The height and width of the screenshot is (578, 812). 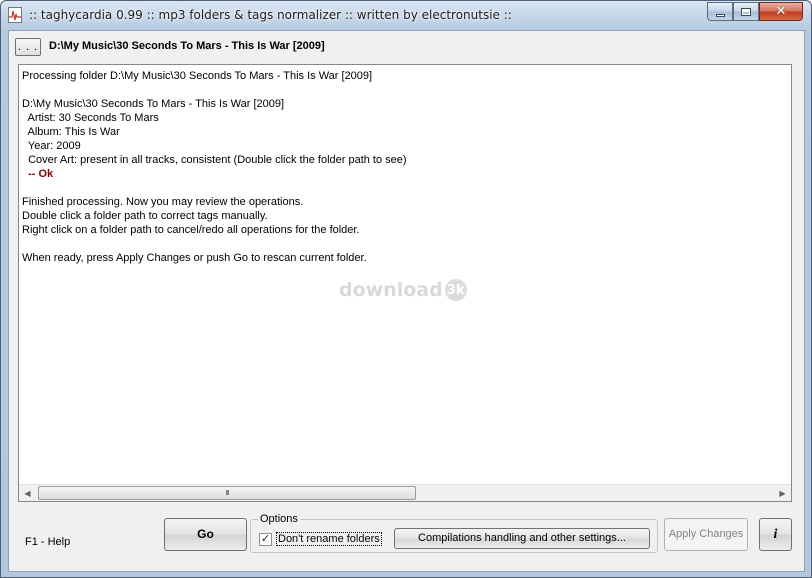 I want to click on log-album: Album: This Is War, so click(x=71, y=132).